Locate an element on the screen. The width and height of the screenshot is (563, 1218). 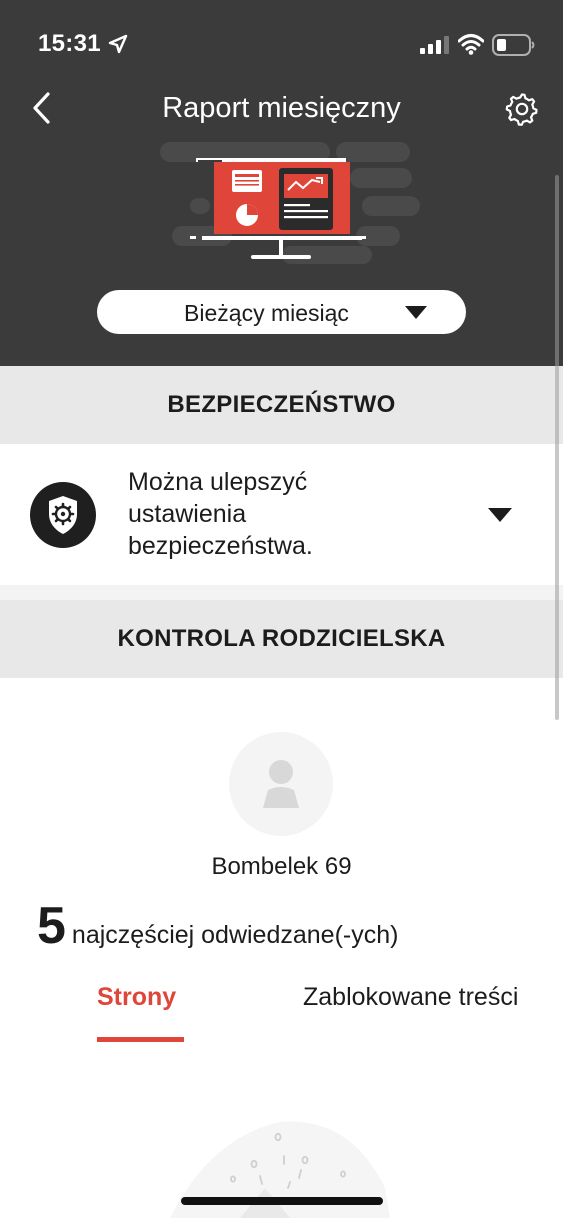
section-divider is located at coordinates (281, 592).